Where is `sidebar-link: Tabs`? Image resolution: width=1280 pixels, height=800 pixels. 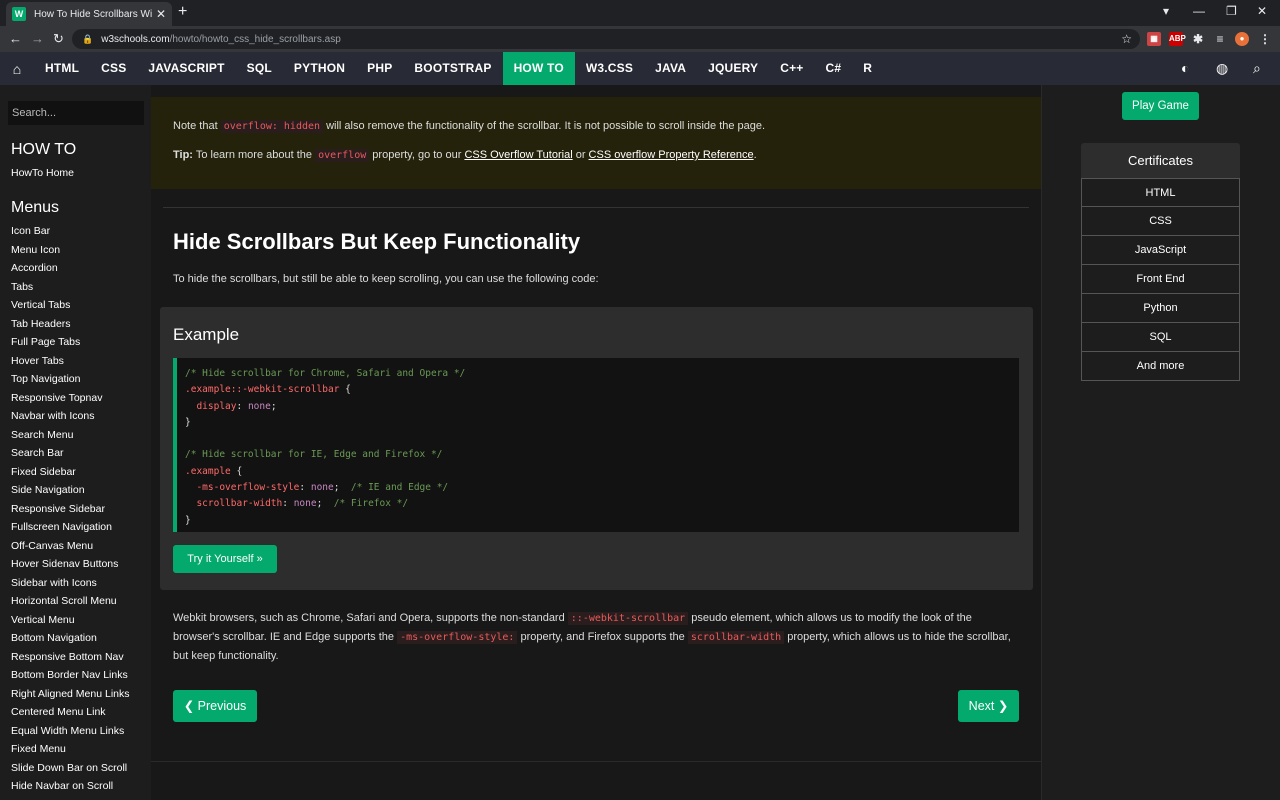 sidebar-link: Tabs is located at coordinates (22, 287).